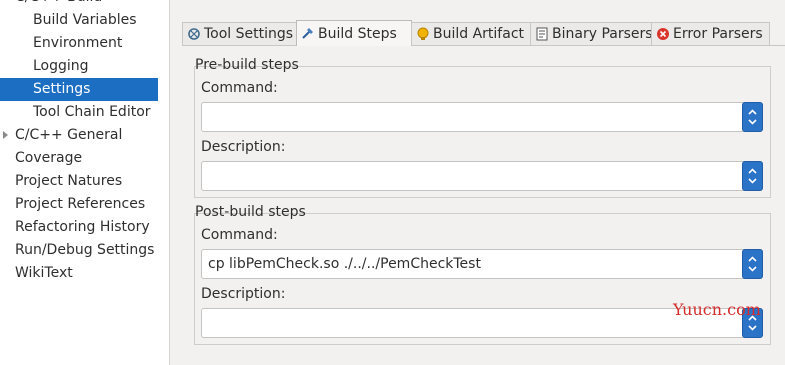 This screenshot has height=365, width=785. I want to click on tab-label: Tool Settings, so click(249, 34).